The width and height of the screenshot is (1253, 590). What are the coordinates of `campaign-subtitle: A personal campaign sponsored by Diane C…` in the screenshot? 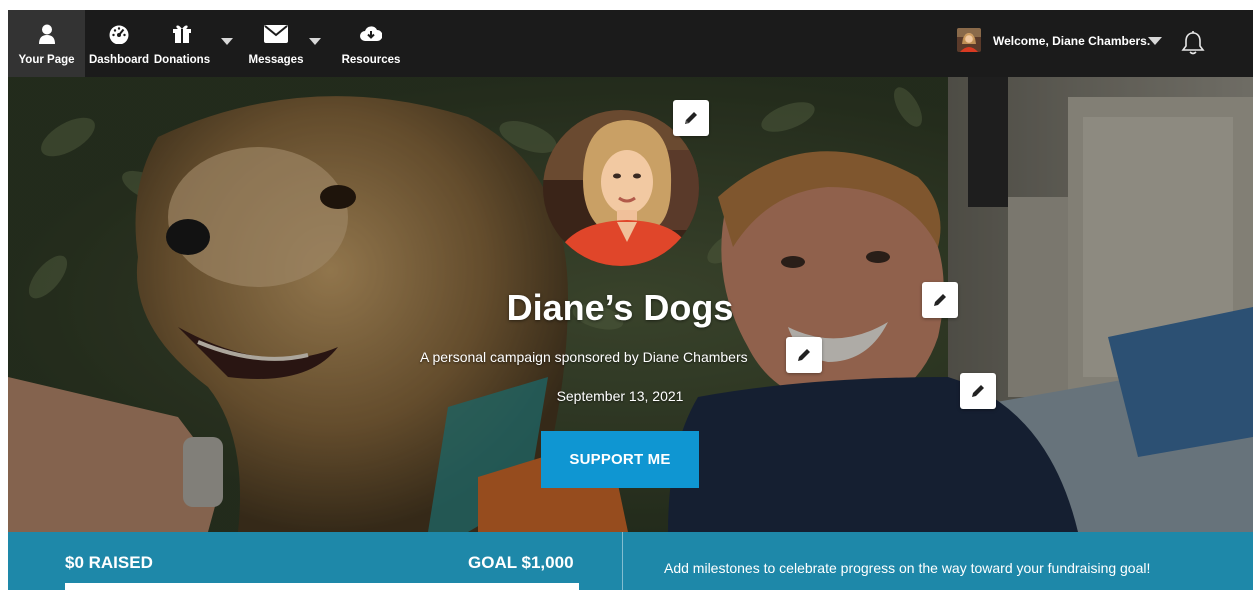 It's located at (584, 357).